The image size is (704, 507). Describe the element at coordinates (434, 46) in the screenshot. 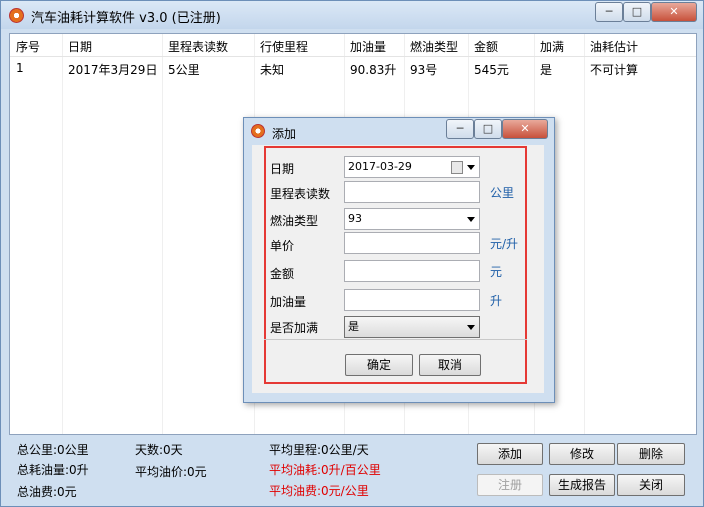

I see `col-header-fuel-type: 燃油类型` at that location.